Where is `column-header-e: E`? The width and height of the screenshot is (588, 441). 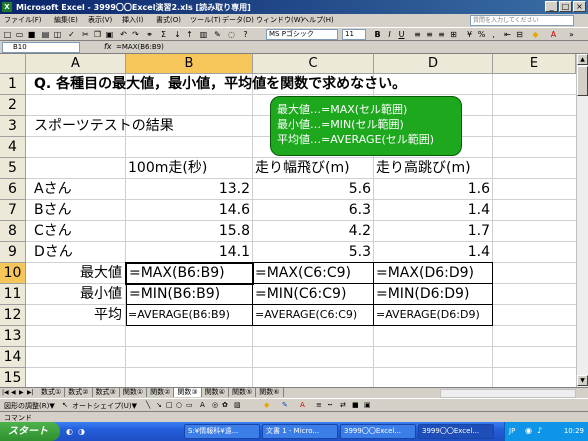 column-header-e: E is located at coordinates (534, 64).